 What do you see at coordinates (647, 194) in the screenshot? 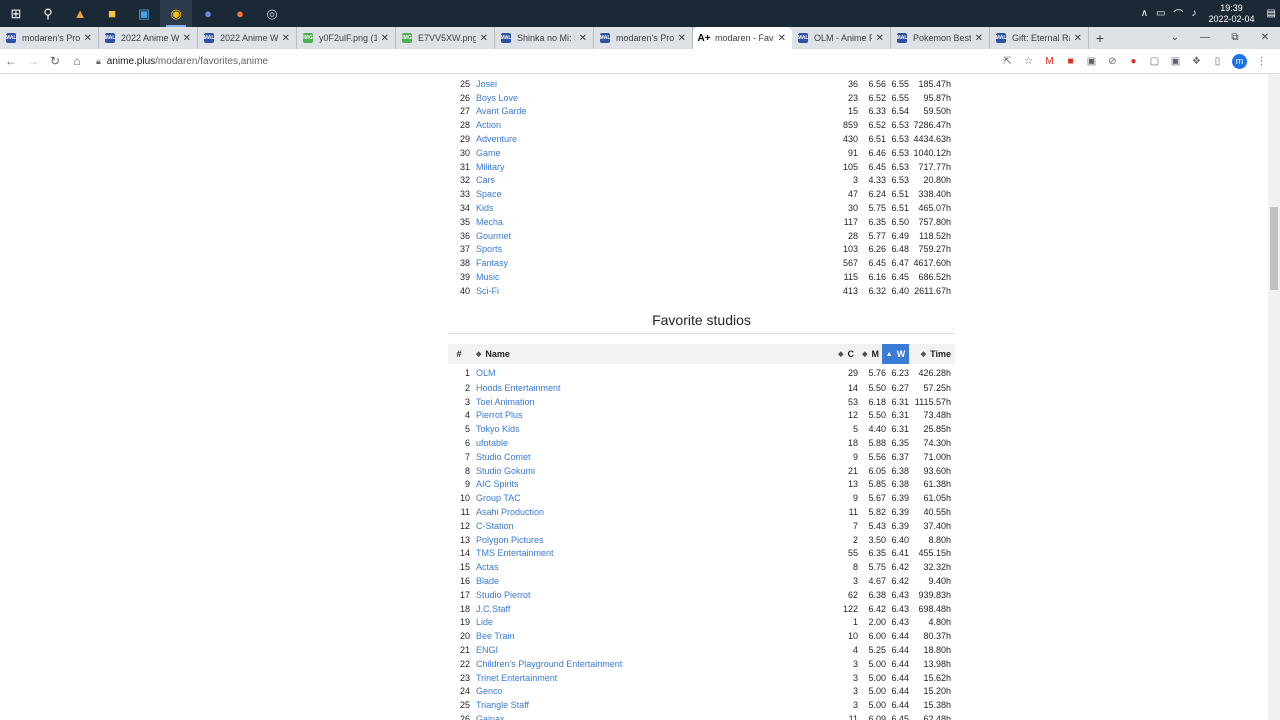
I see `row-name-link: Space` at bounding box center [647, 194].